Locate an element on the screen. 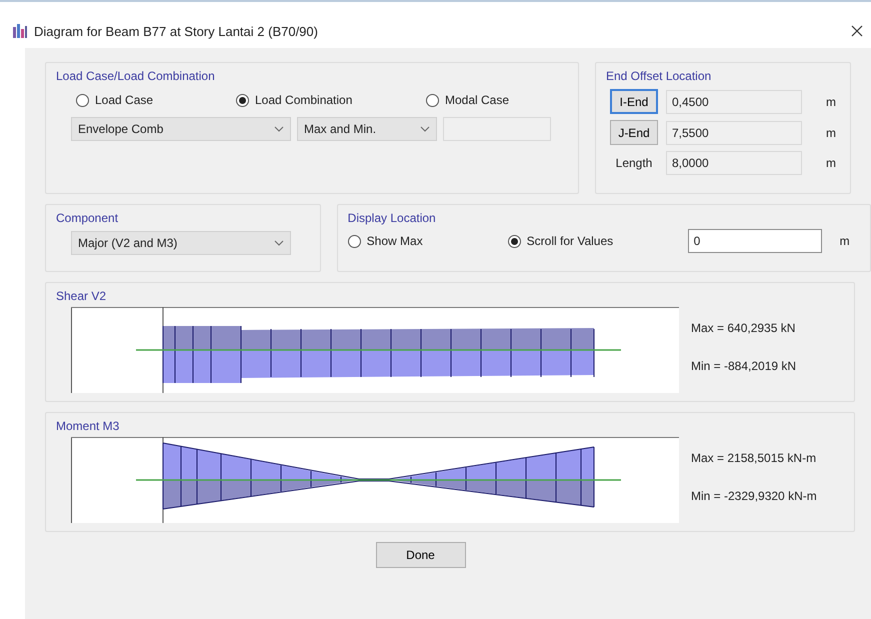 The width and height of the screenshot is (871, 619). group-title: Component is located at coordinates (88, 218).